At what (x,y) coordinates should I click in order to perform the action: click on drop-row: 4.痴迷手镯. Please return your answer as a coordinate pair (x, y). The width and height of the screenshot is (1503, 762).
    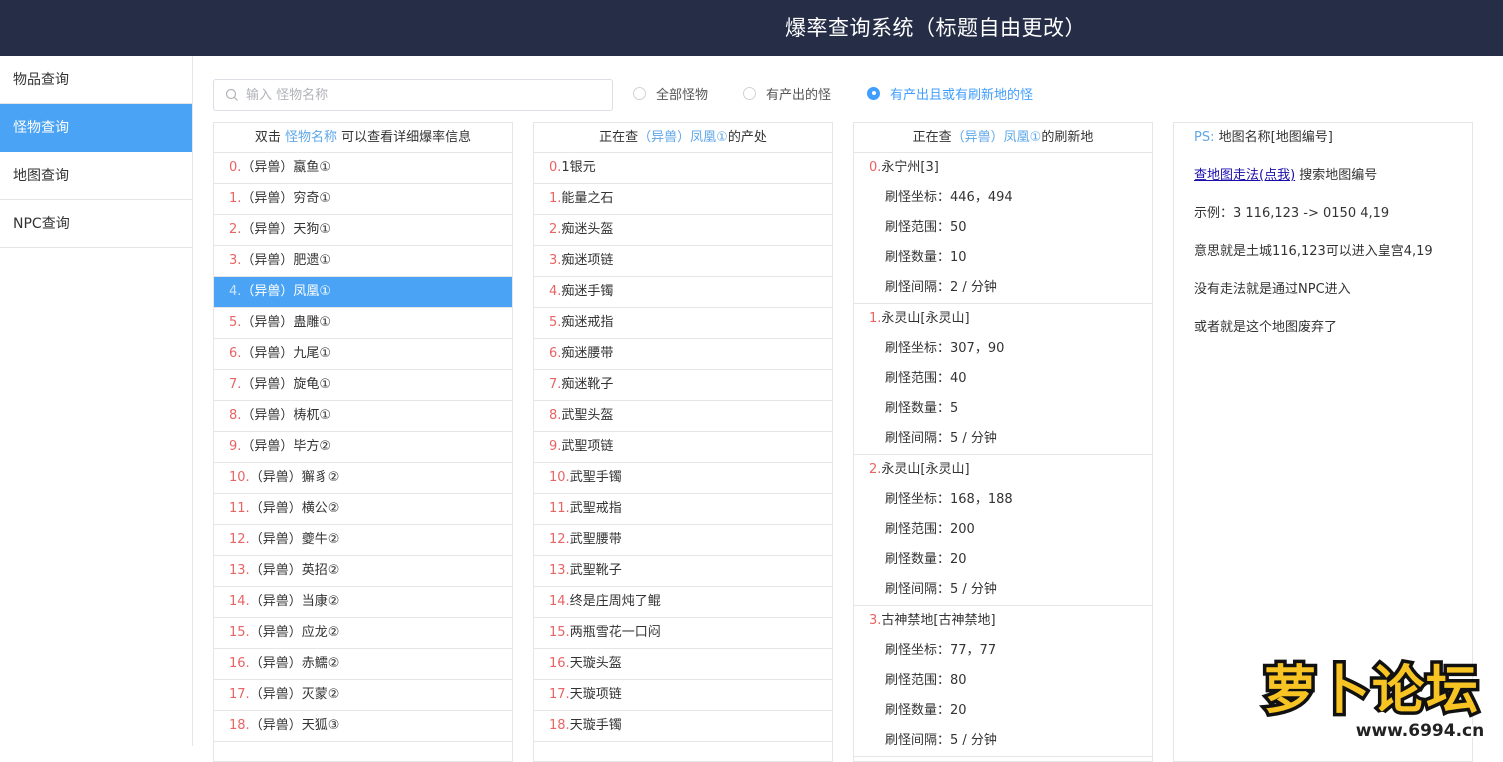
    Looking at the image, I should click on (683, 292).